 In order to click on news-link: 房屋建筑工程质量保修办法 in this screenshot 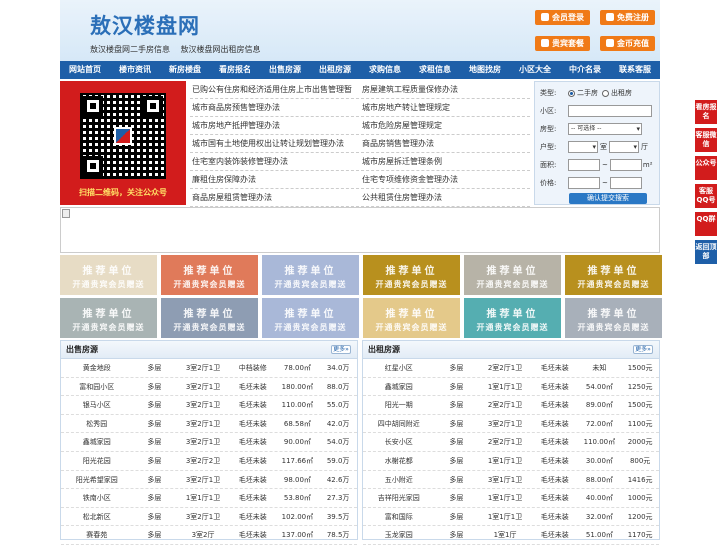, I will do `click(445, 89)`.